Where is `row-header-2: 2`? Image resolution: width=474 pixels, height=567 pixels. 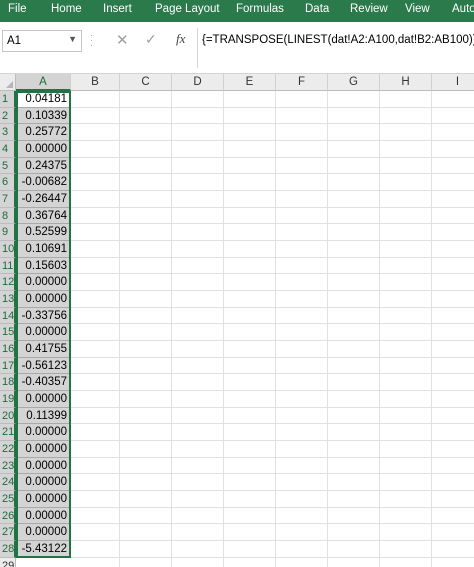
row-header-2: 2 is located at coordinates (8, 116).